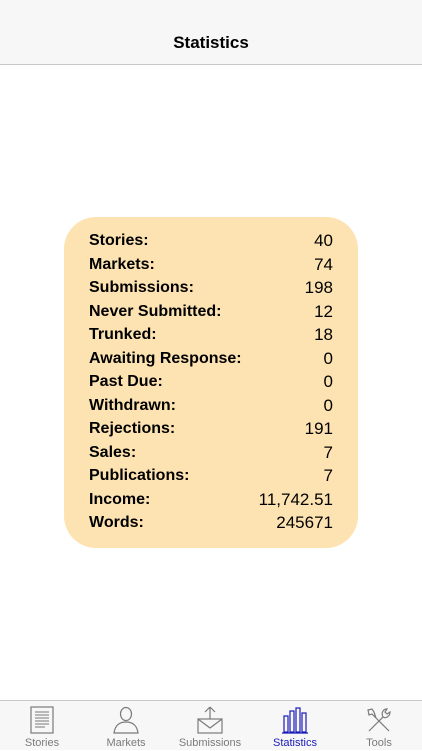  I want to click on tab-tools: Tools, so click(379, 726).